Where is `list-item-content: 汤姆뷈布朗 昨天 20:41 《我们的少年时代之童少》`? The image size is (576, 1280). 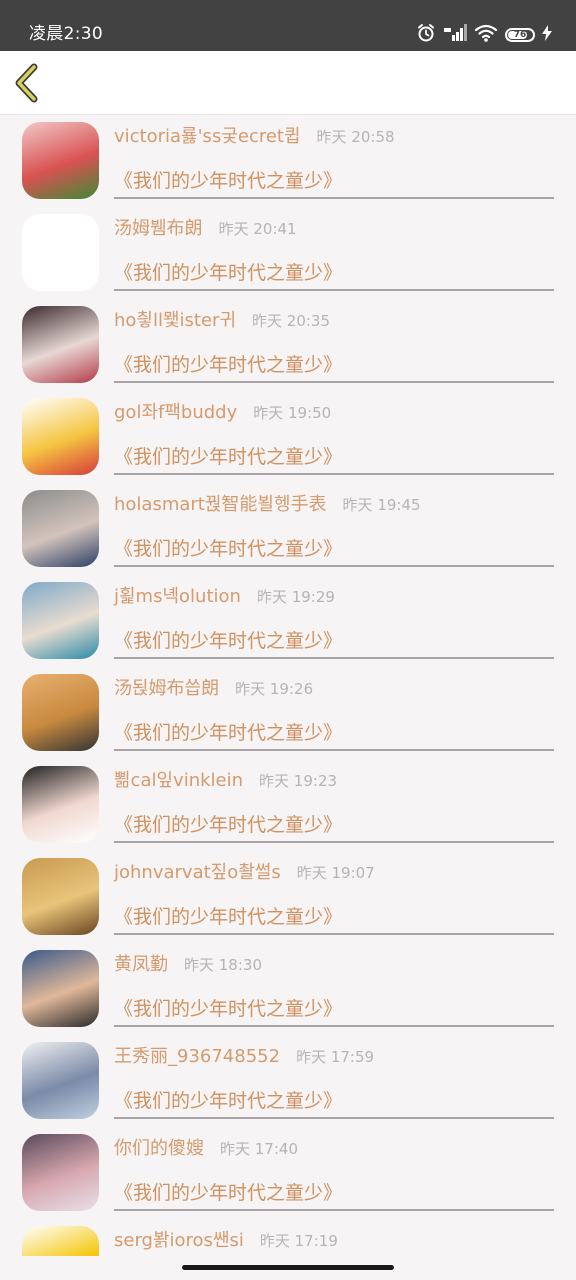
list-item-content: 汤姆뷈布朗 昨天 20:41 《我们的少年时代之童少》 is located at coordinates (334, 252).